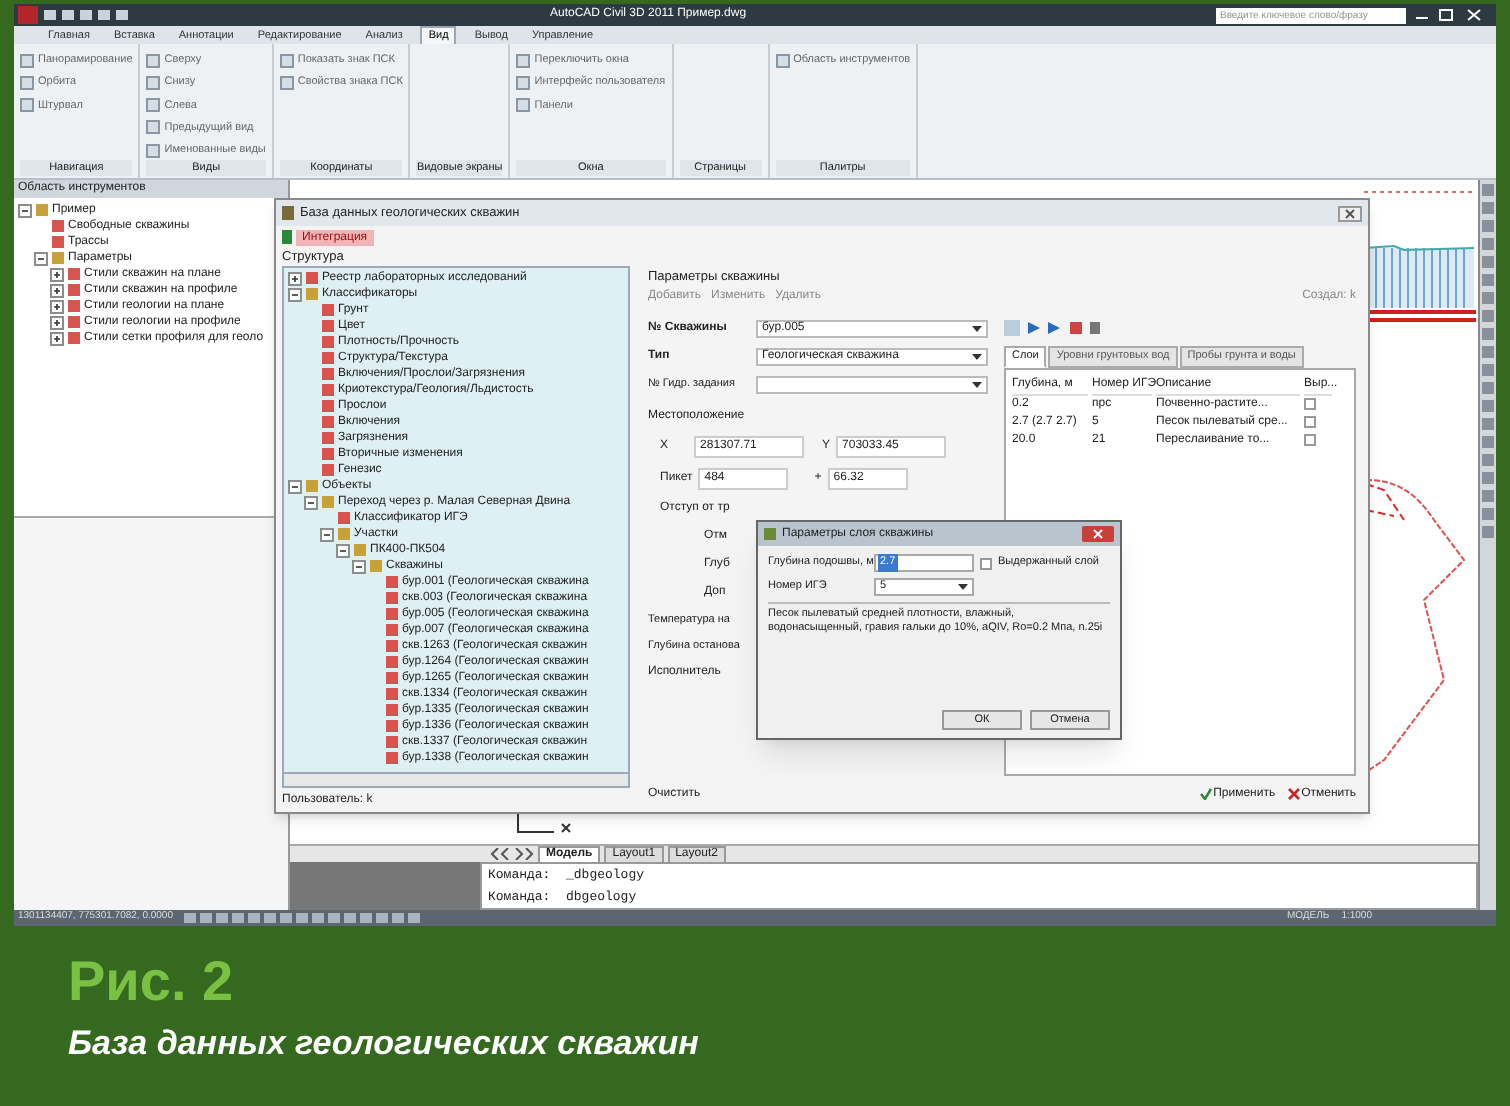 Image resolution: width=1510 pixels, height=1106 pixels. What do you see at coordinates (1205, 794) in the screenshot?
I see `check-icon` at bounding box center [1205, 794].